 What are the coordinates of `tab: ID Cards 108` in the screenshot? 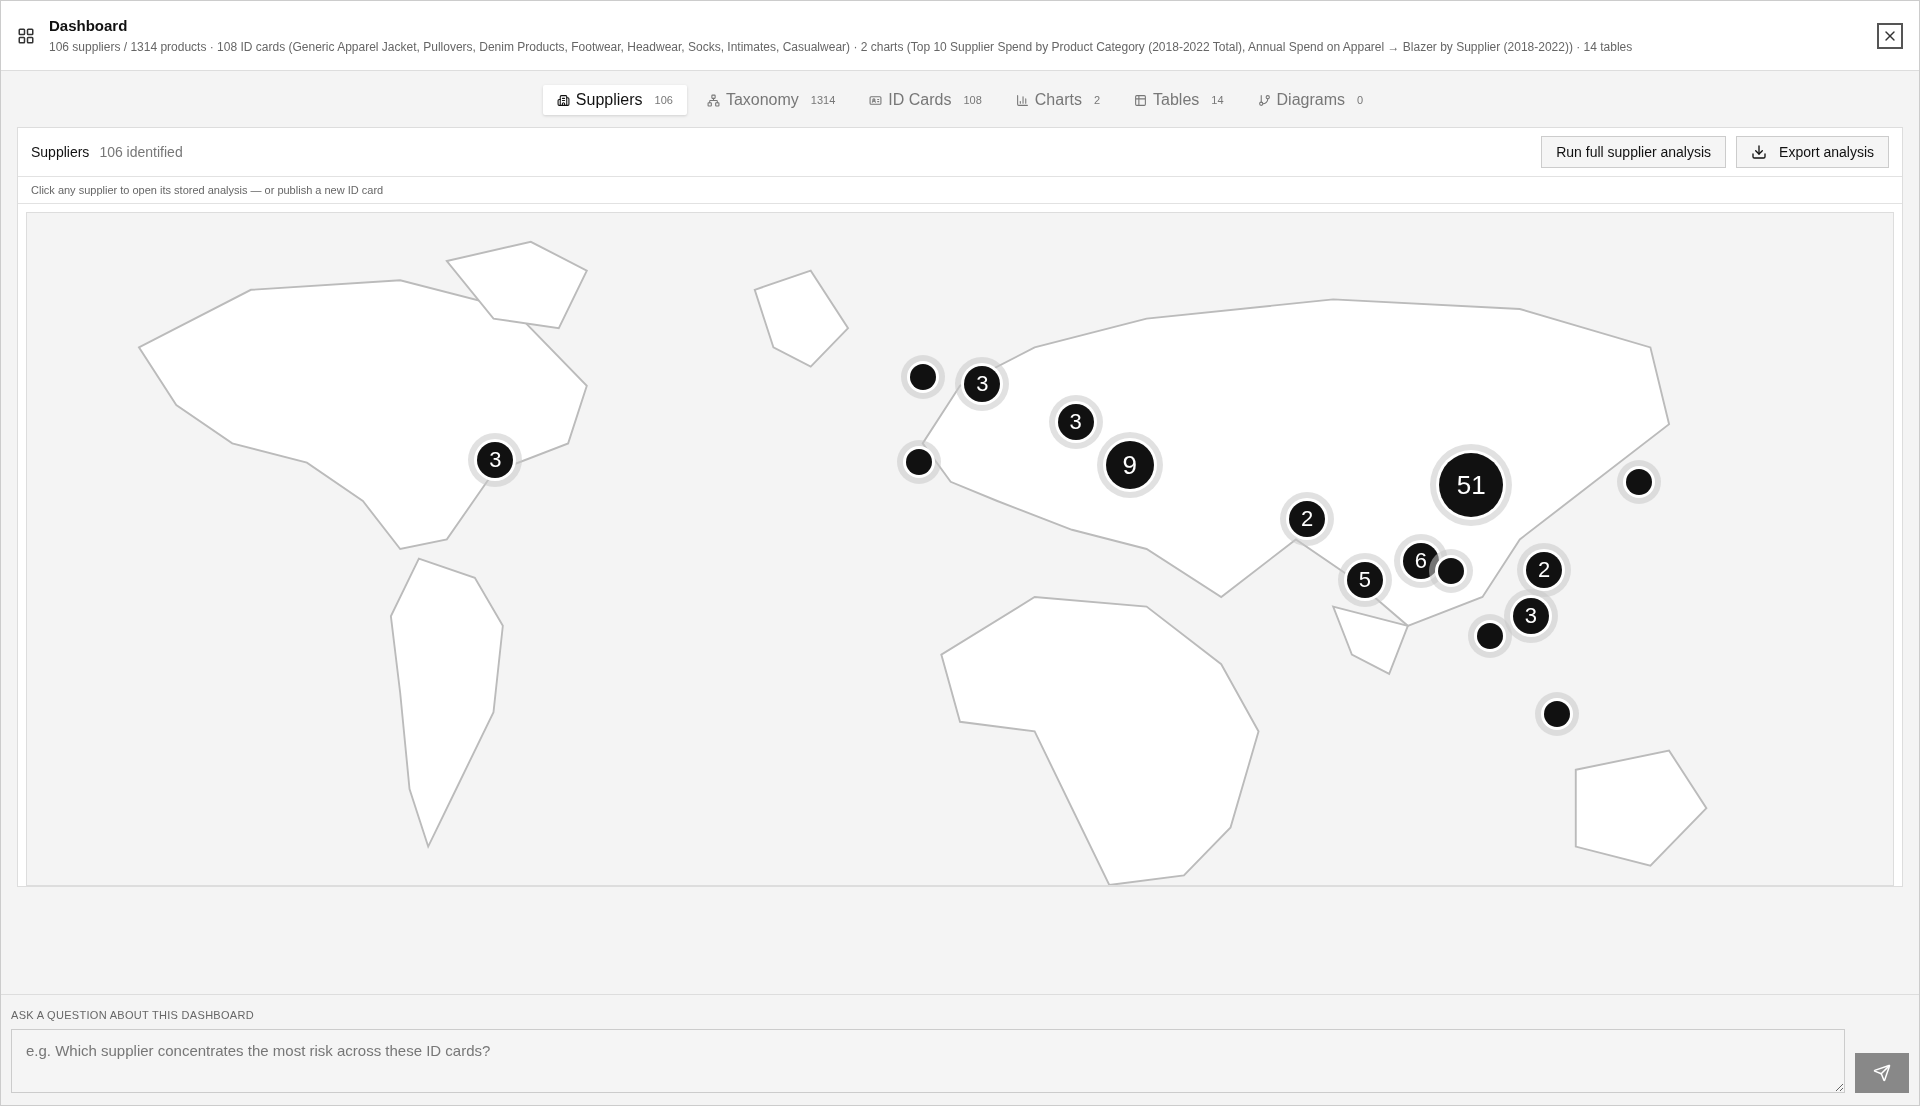 It's located at (925, 100).